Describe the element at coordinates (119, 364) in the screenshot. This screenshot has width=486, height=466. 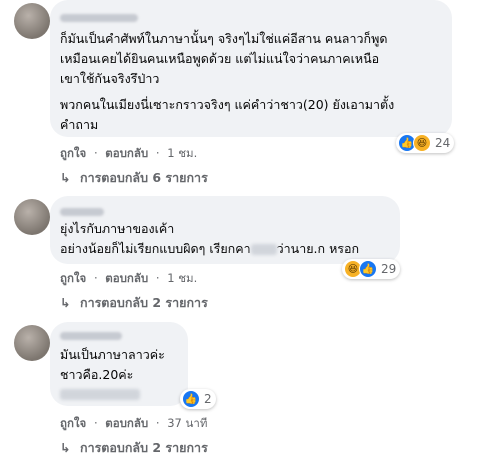
I see `comment-bubble: มันเป็นภาษาลาวค่ะ ชาวคือ.20ค่ะ` at that location.